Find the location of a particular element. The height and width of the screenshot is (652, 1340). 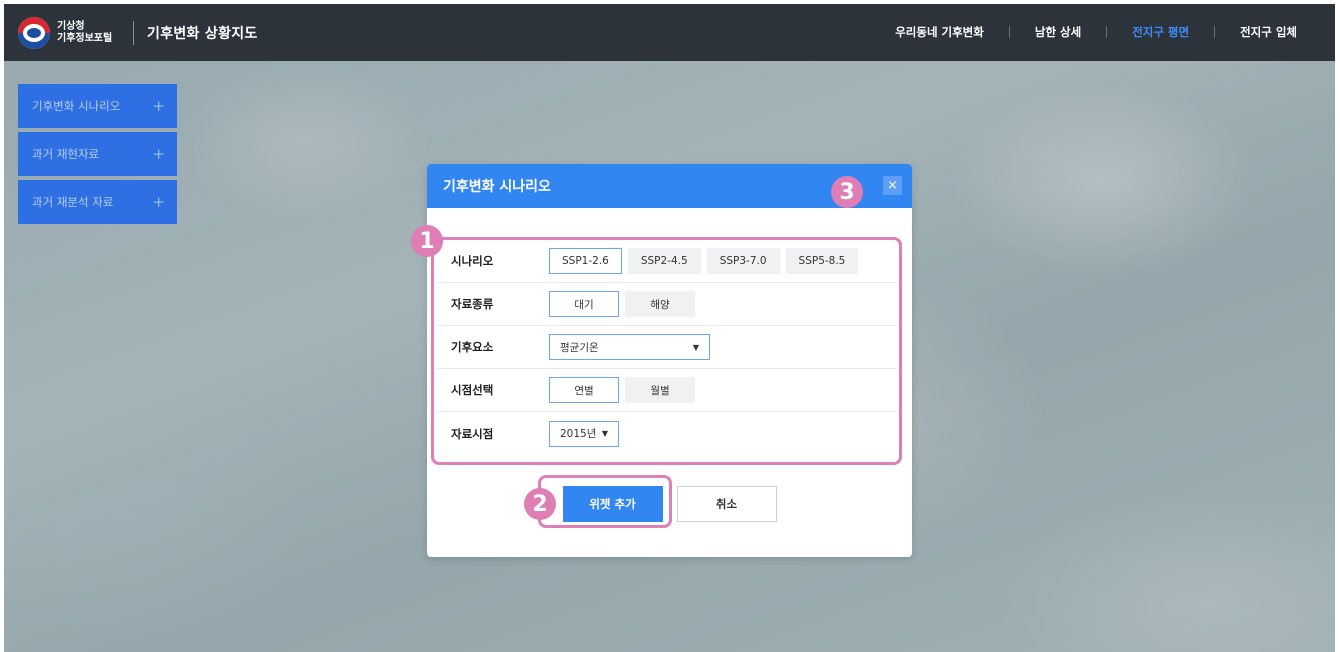

close-icon: × is located at coordinates (892, 185).